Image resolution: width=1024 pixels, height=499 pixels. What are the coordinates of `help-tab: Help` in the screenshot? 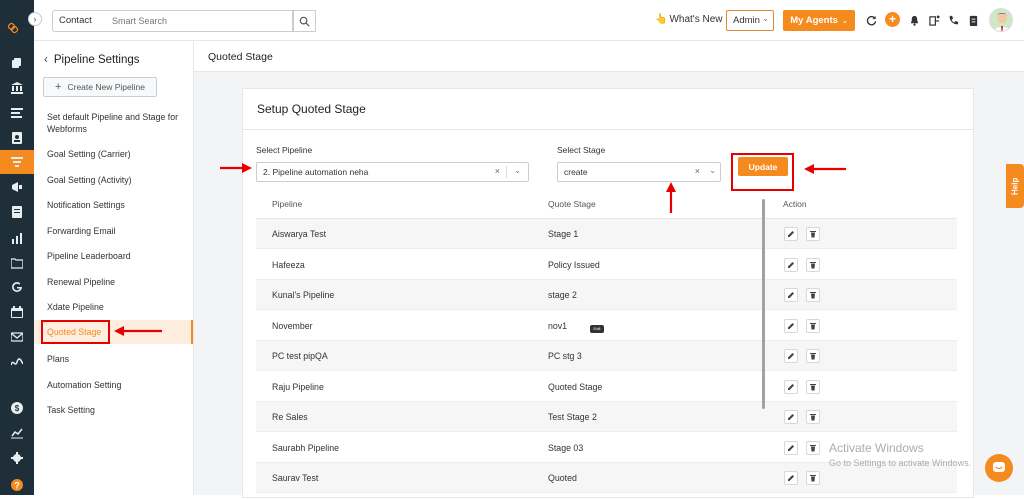 It's located at (1015, 186).